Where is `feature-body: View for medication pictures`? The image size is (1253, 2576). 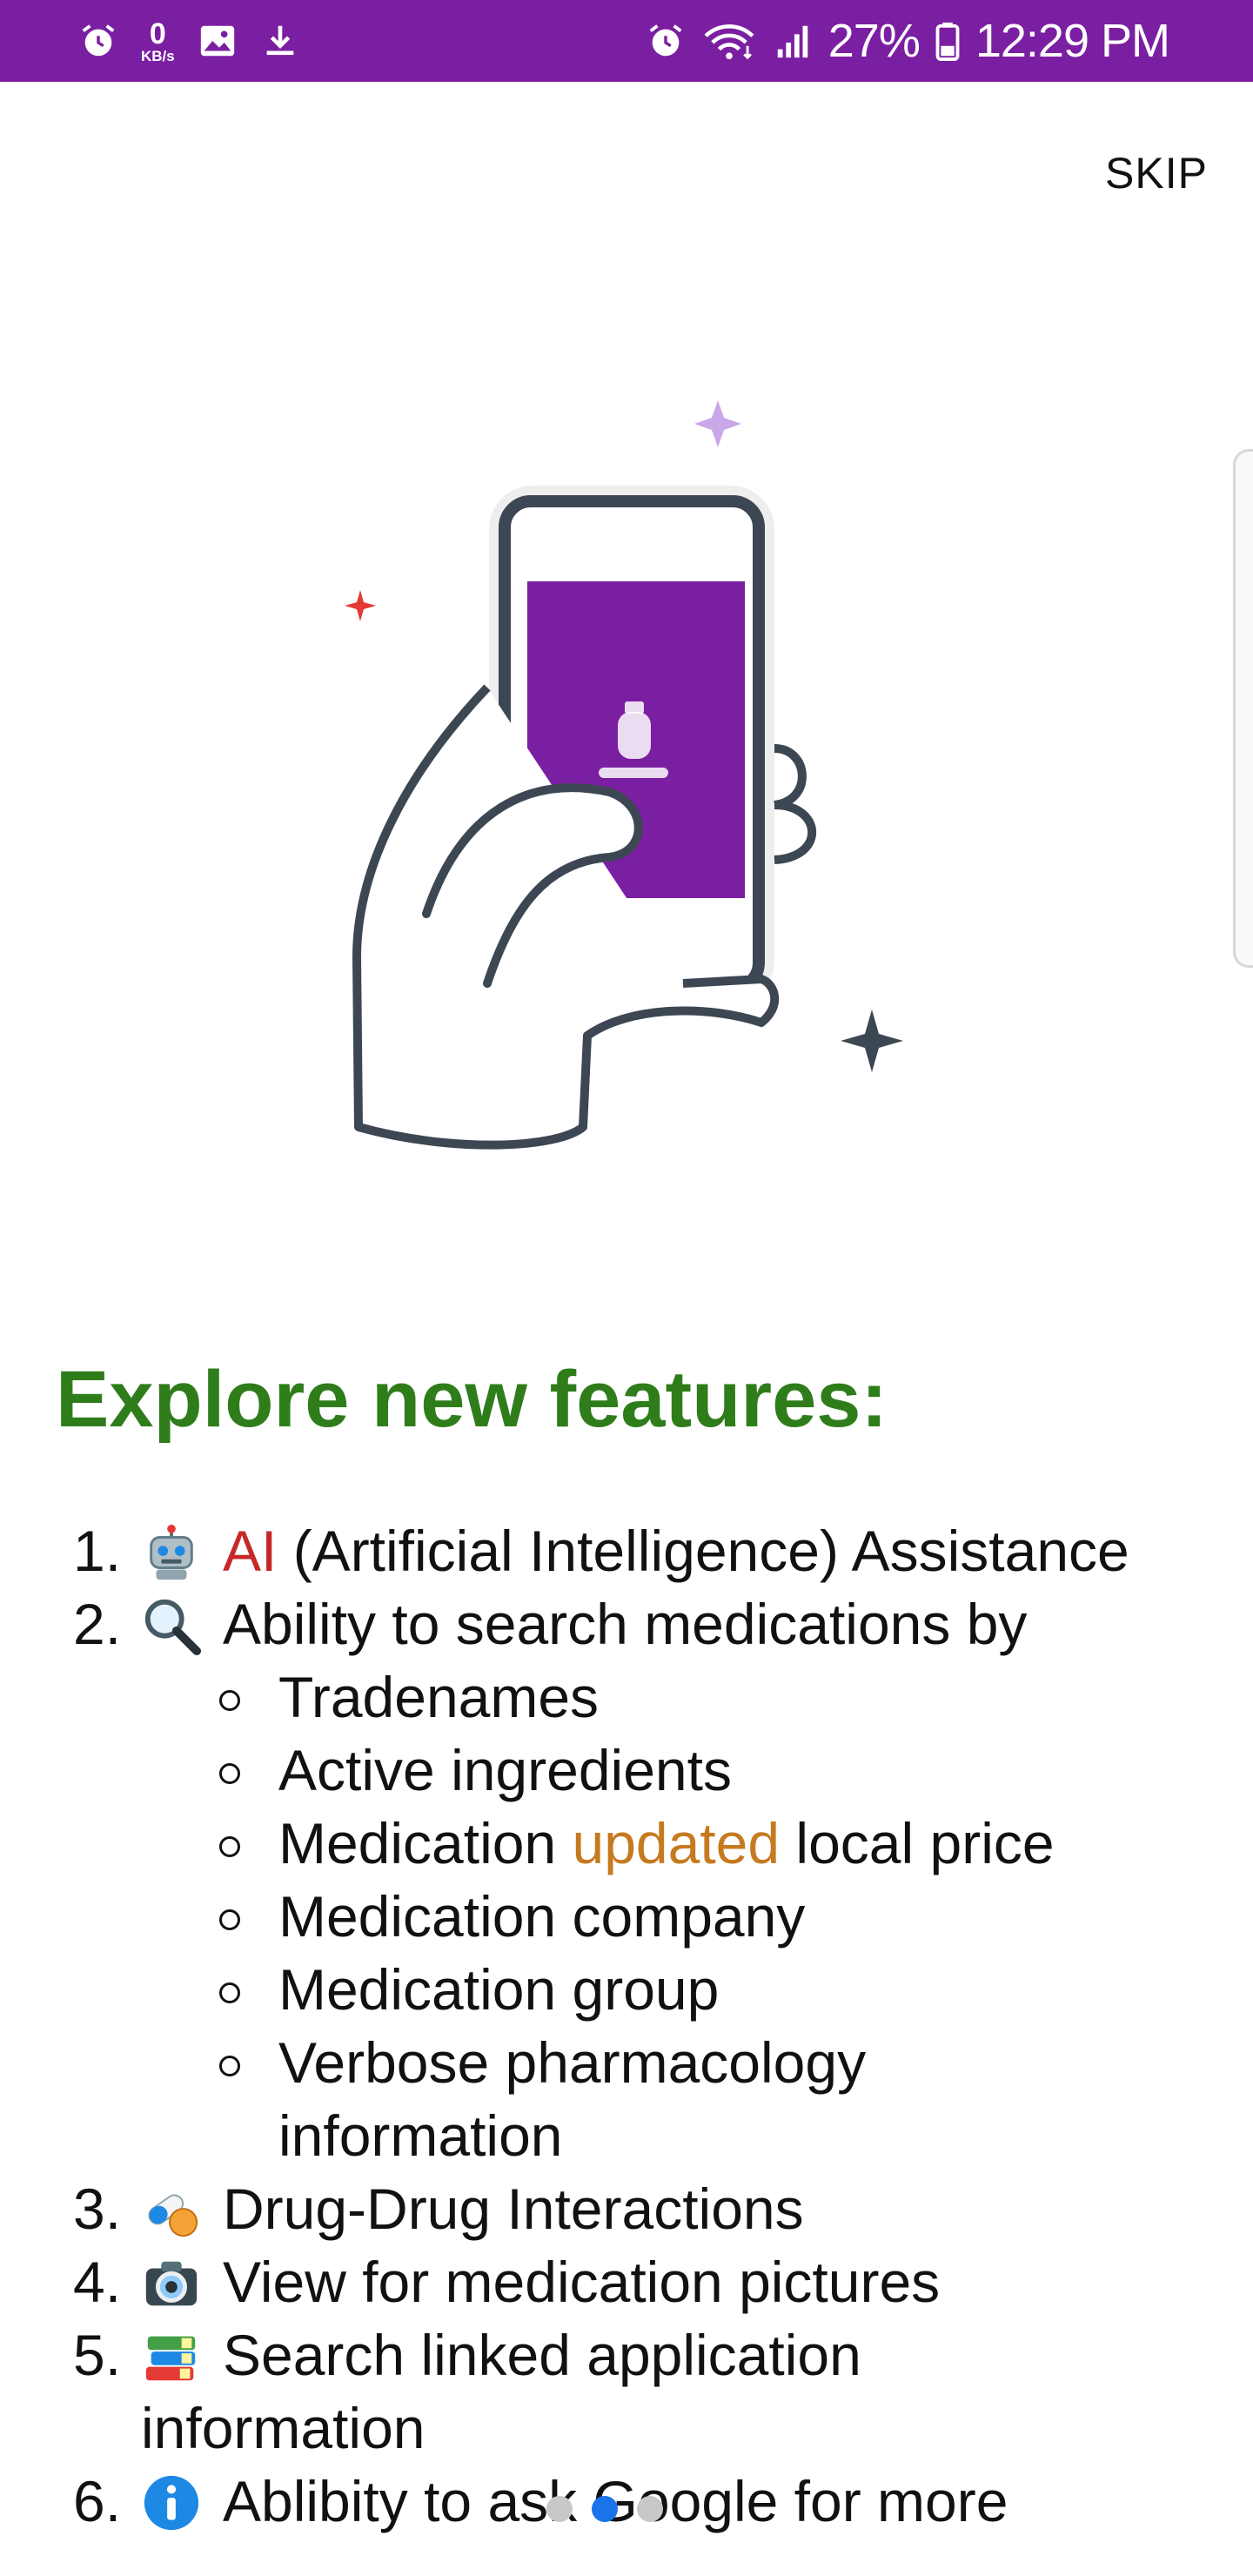
feature-body: View for medication pictures is located at coordinates (697, 2281).